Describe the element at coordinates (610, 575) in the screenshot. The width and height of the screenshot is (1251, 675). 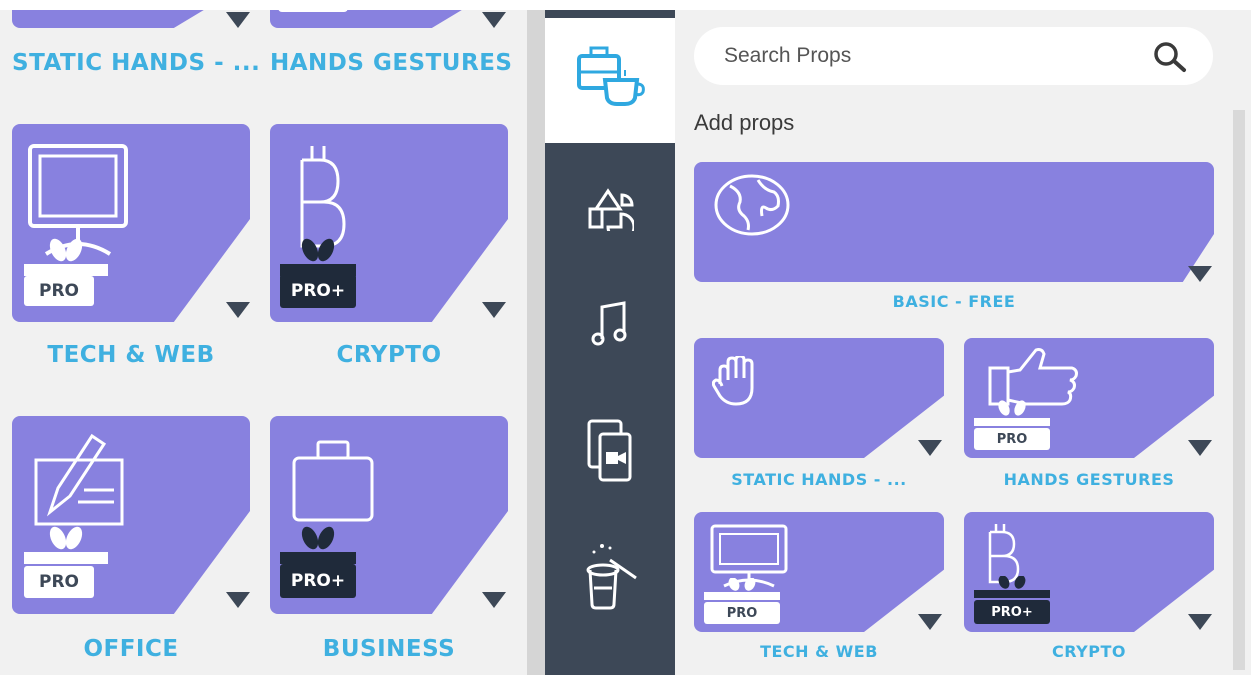
I see `magic-hat-icon` at that location.